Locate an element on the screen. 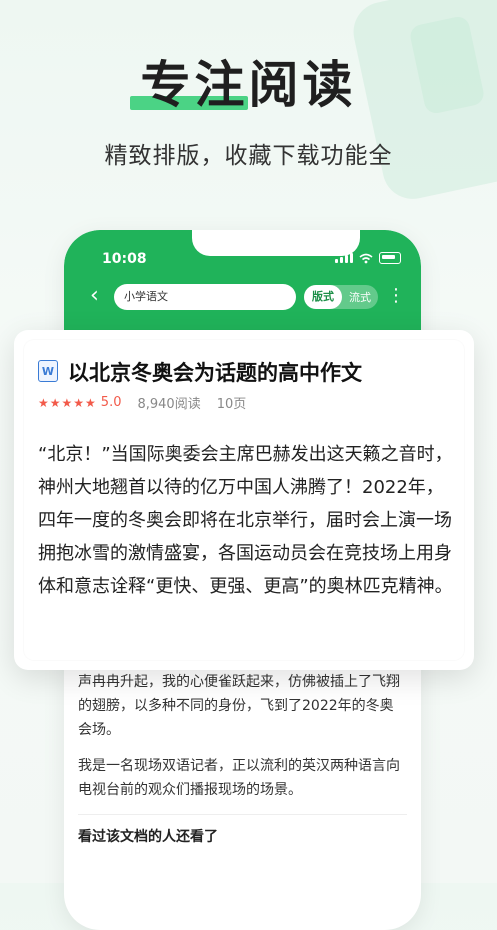  document-meta: ★★★★★ 5.0 8,940阅读 10页 is located at coordinates (142, 402).